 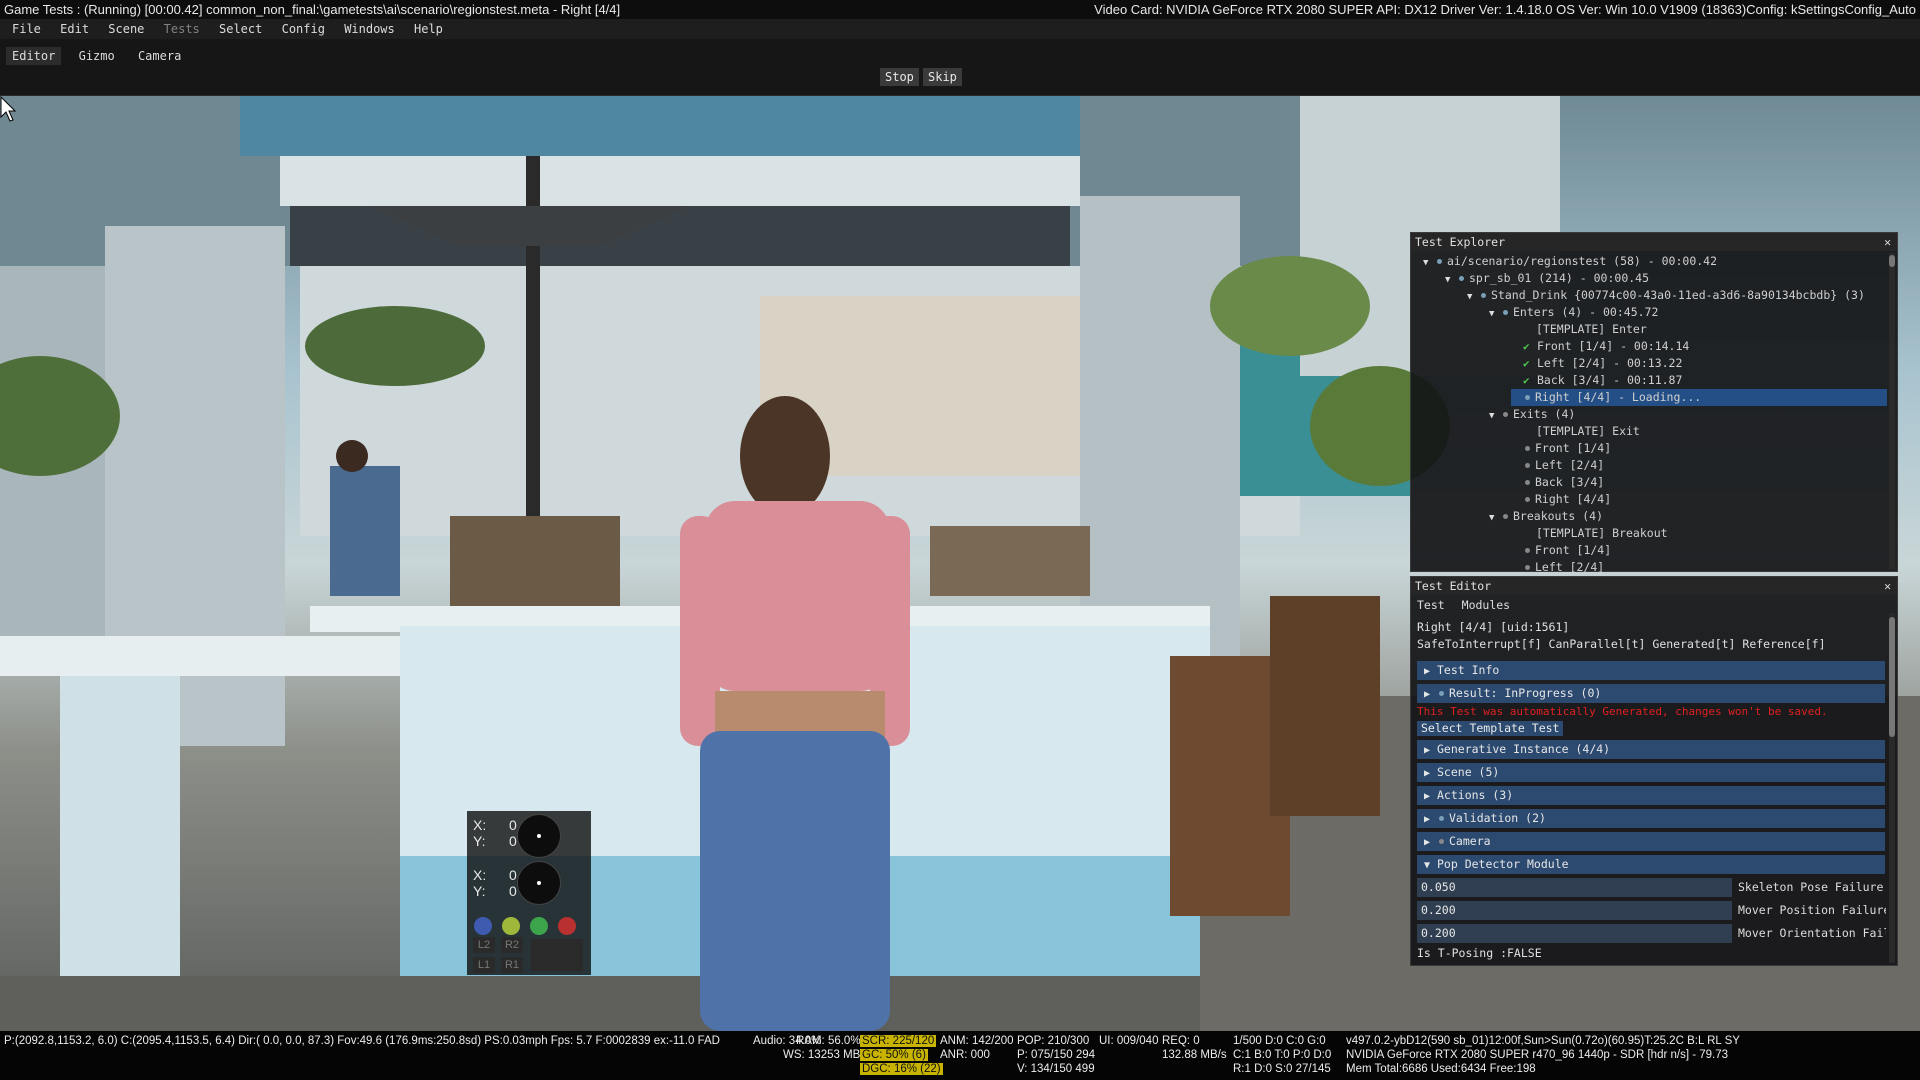 I want to click on req-readout: REQ: 0, so click(x=1181, y=1041).